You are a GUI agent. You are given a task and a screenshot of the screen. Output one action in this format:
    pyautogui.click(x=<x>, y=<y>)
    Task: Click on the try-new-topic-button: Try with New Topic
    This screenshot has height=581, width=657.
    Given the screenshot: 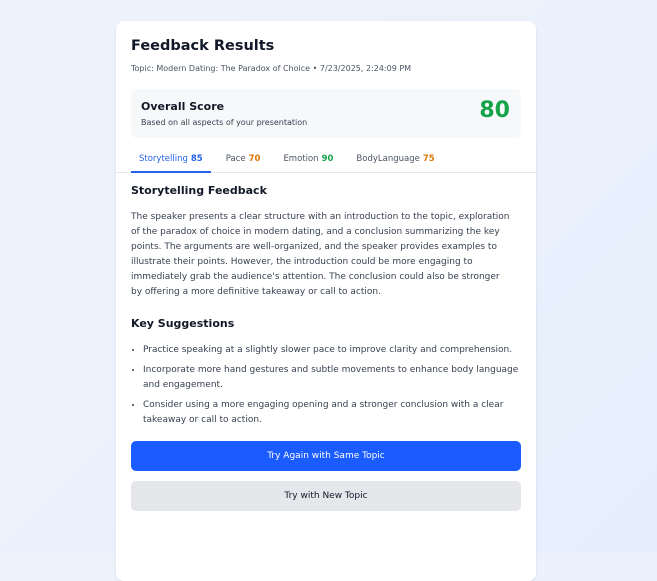 What is the action you would take?
    pyautogui.click(x=326, y=496)
    